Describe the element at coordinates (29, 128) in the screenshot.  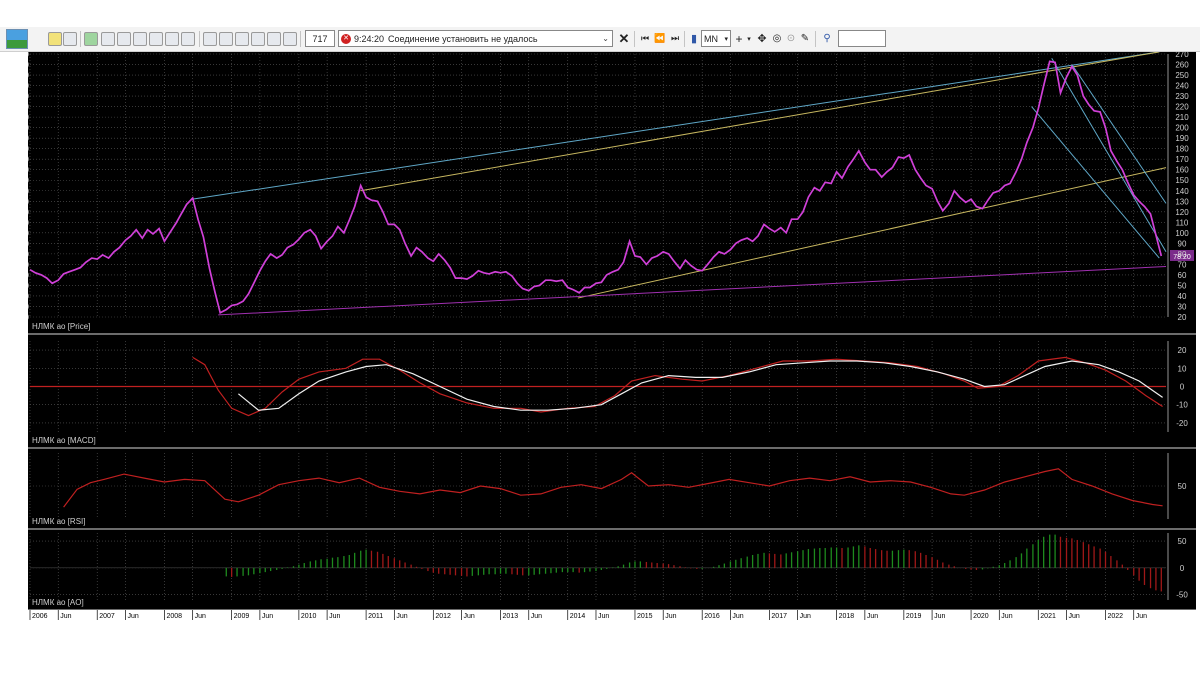
I see `y-tick-label-left: 200` at that location.